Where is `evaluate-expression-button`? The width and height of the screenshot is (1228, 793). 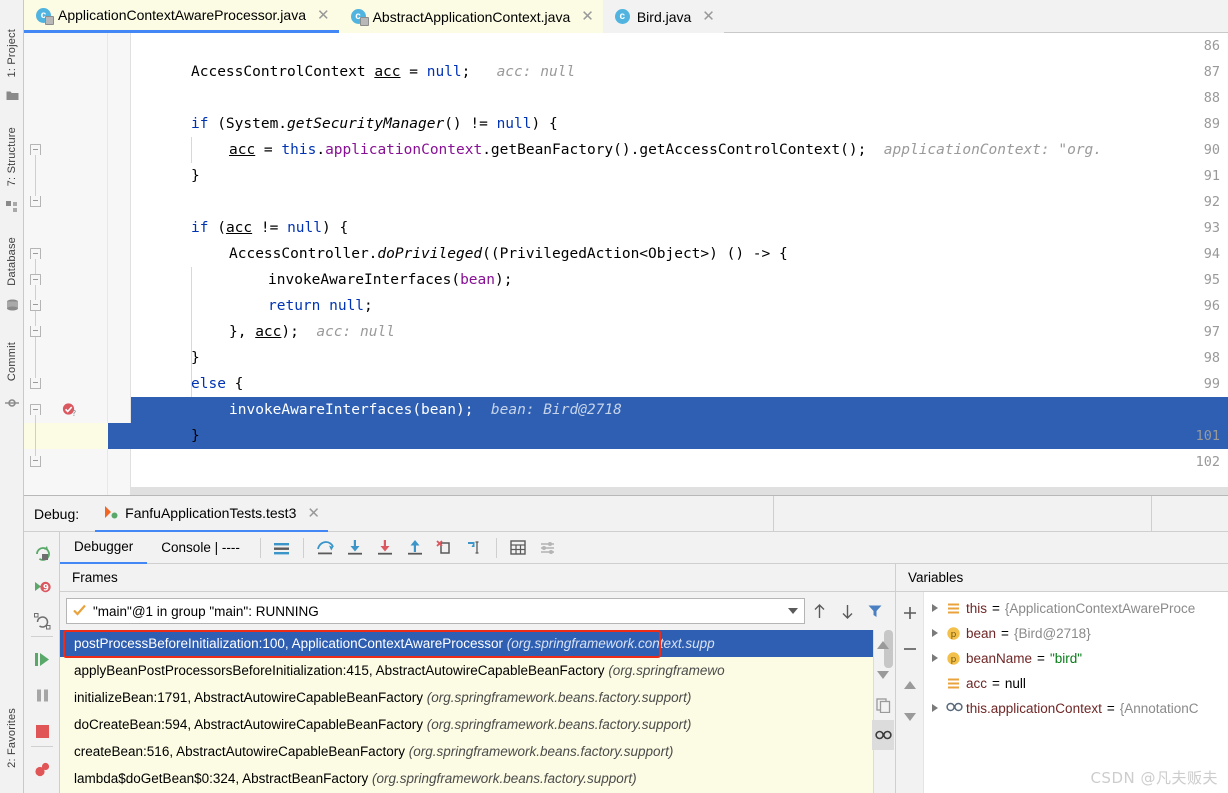 evaluate-expression-button is located at coordinates (518, 548).